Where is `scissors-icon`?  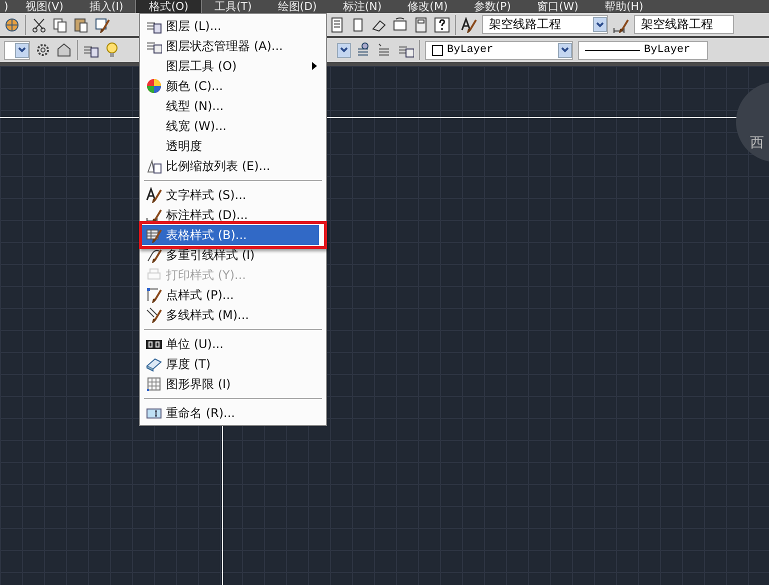
scissors-icon is located at coordinates (39, 24).